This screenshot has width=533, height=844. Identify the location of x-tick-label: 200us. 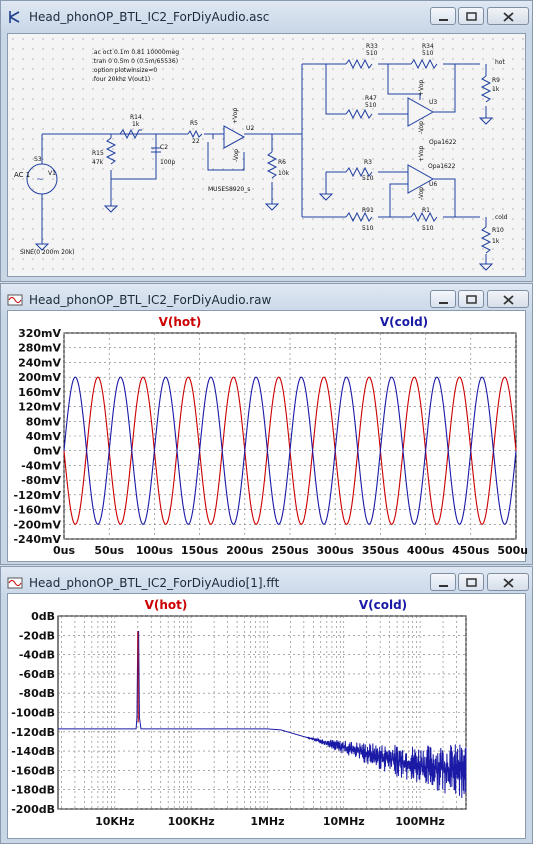
(245, 550).